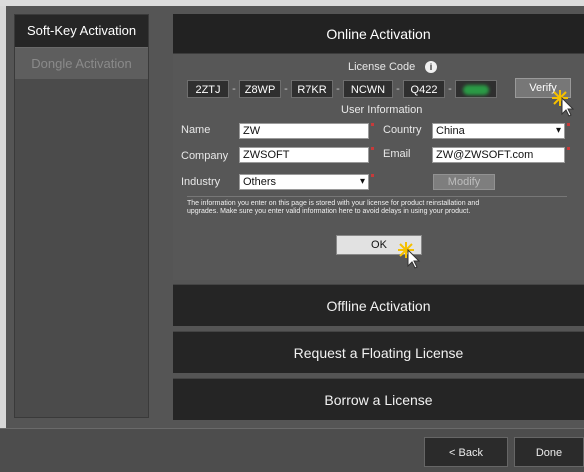  I want to click on email-field: ZW@ZWSOFT.com, so click(498, 155).